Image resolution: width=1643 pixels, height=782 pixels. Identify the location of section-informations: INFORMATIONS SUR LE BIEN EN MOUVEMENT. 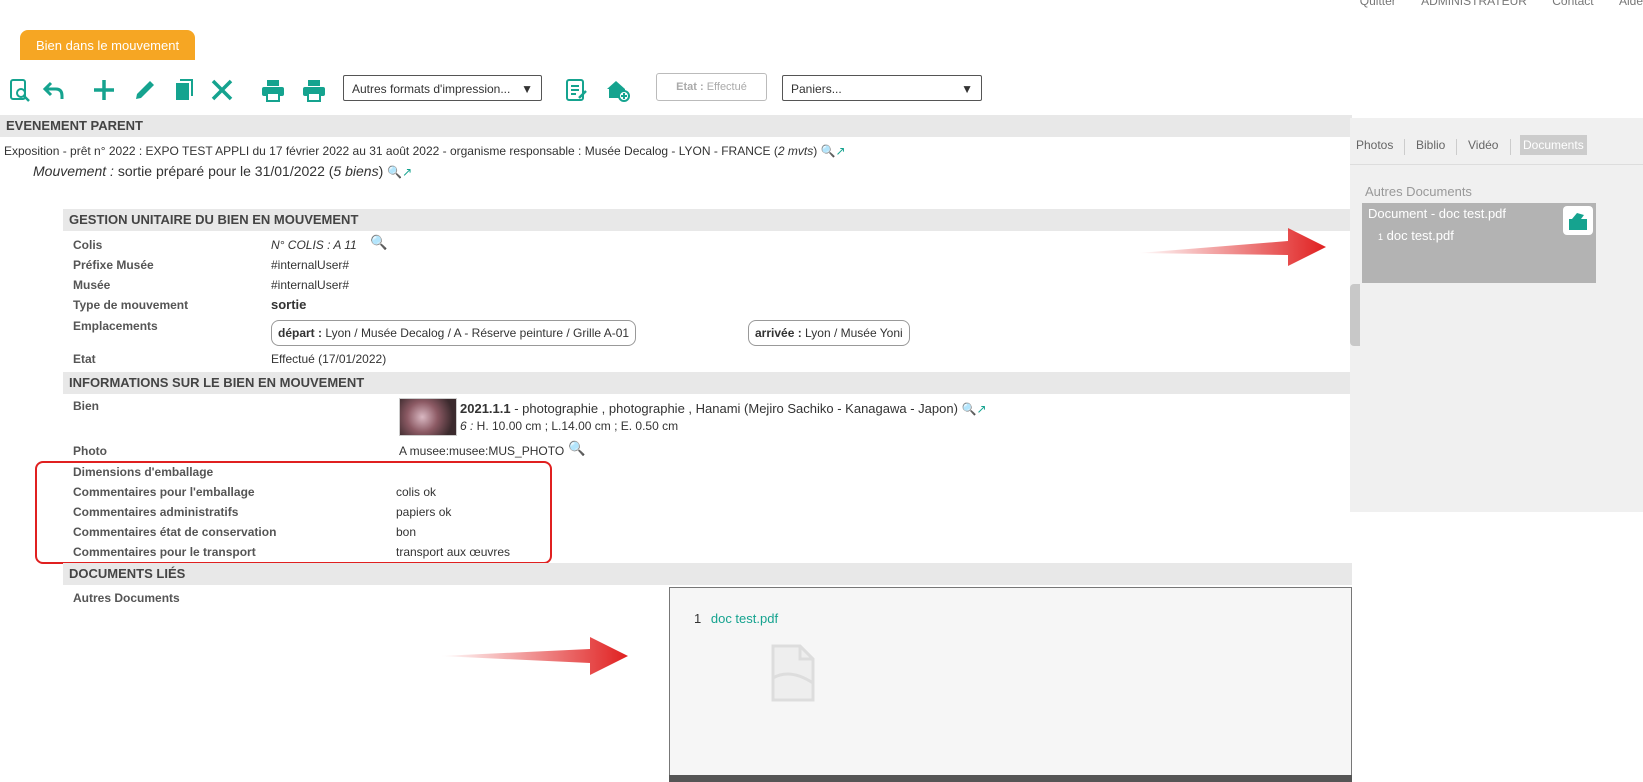
(707, 383).